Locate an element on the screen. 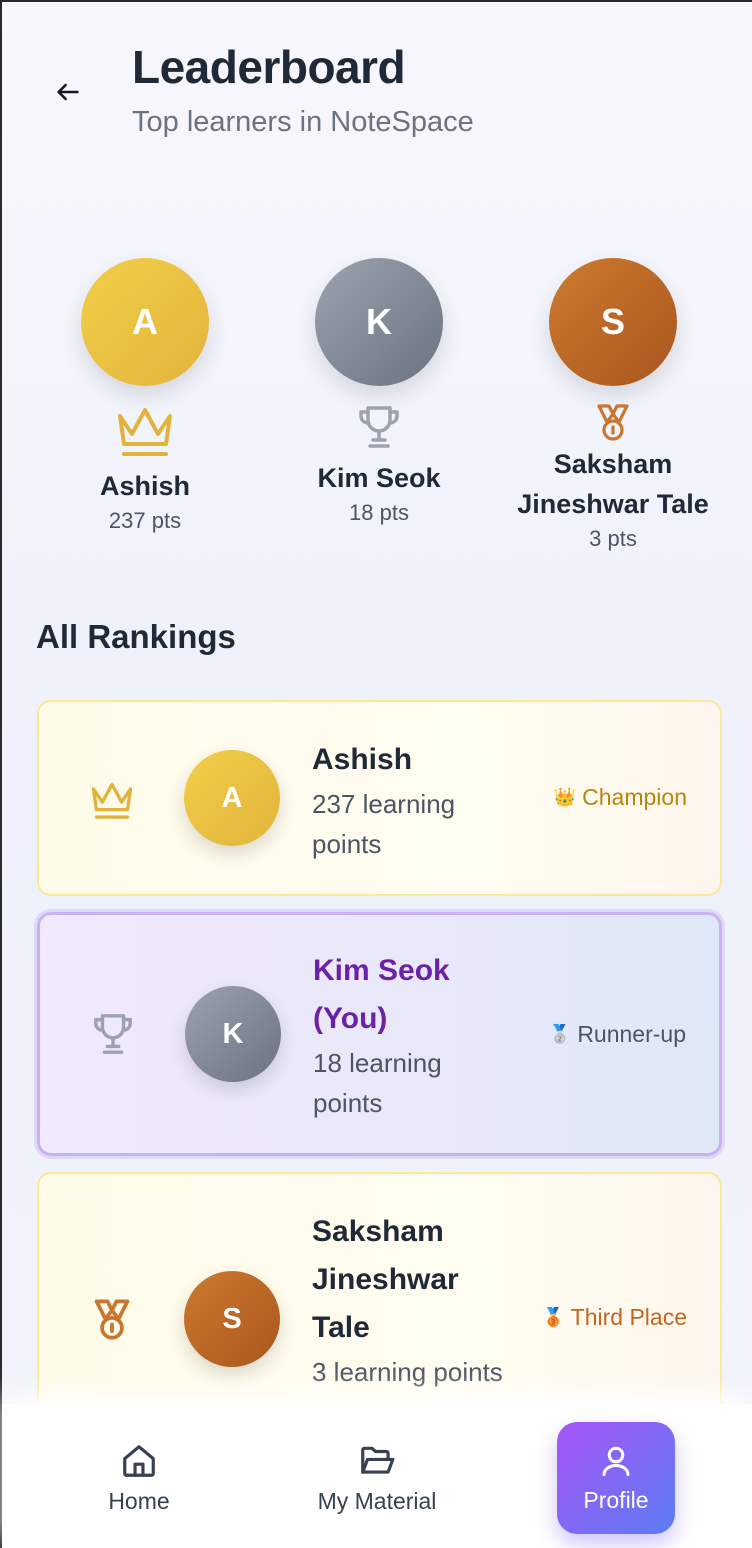 The image size is (752, 1548). nav-my-material: My Material is located at coordinates (377, 1478).